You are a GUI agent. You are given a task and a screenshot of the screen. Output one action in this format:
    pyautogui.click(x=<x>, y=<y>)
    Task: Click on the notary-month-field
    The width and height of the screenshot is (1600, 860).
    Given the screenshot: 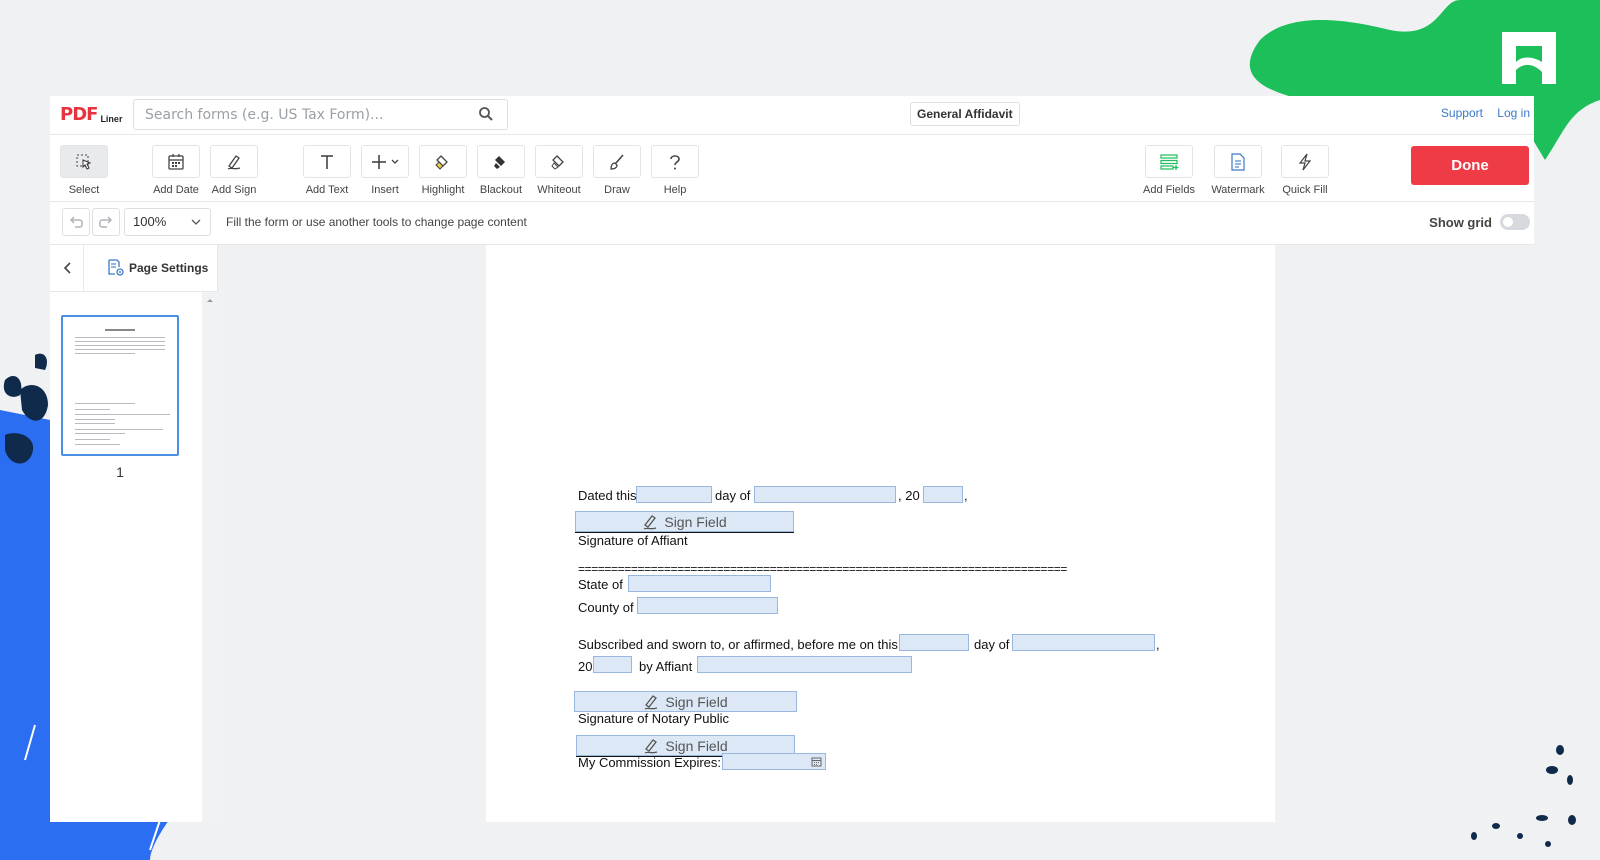 What is the action you would take?
    pyautogui.click(x=1083, y=642)
    